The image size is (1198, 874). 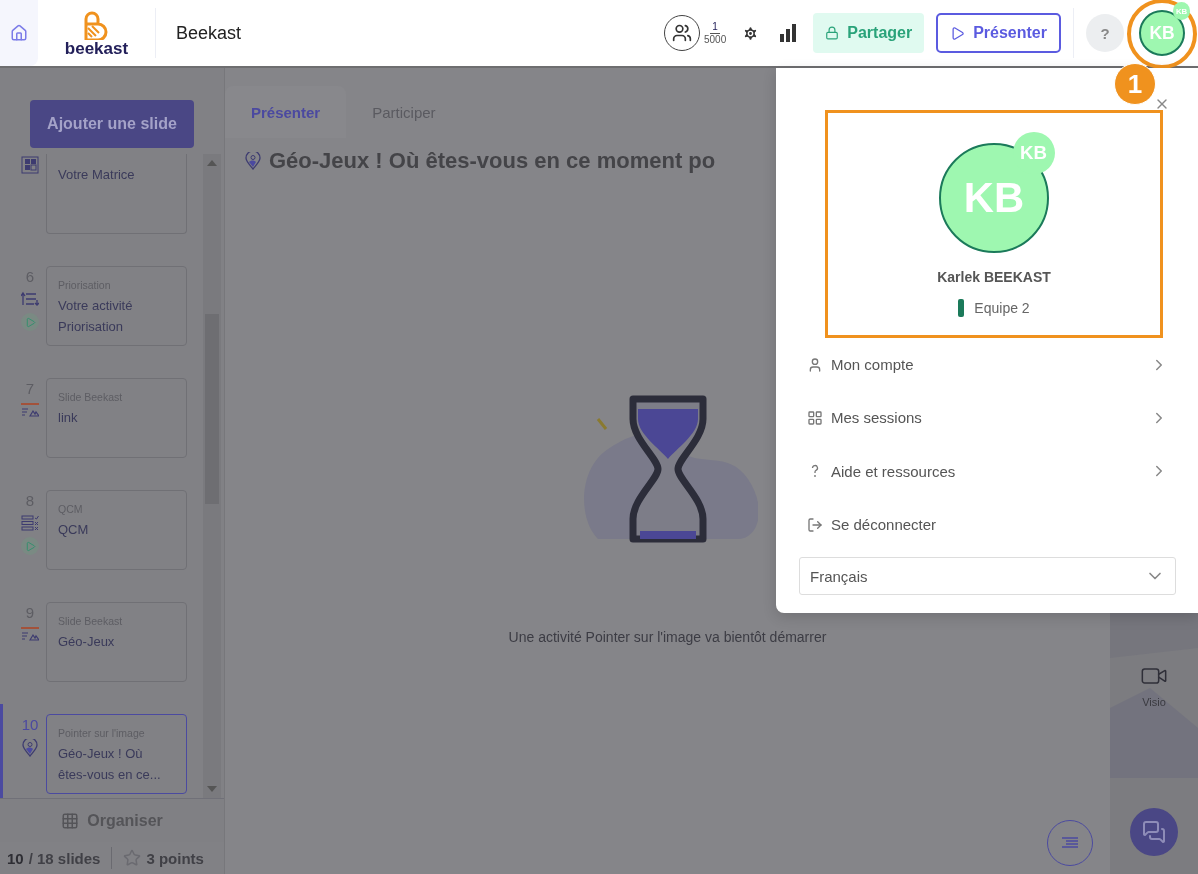 I want to click on points-count: 3 points, so click(x=175, y=858).